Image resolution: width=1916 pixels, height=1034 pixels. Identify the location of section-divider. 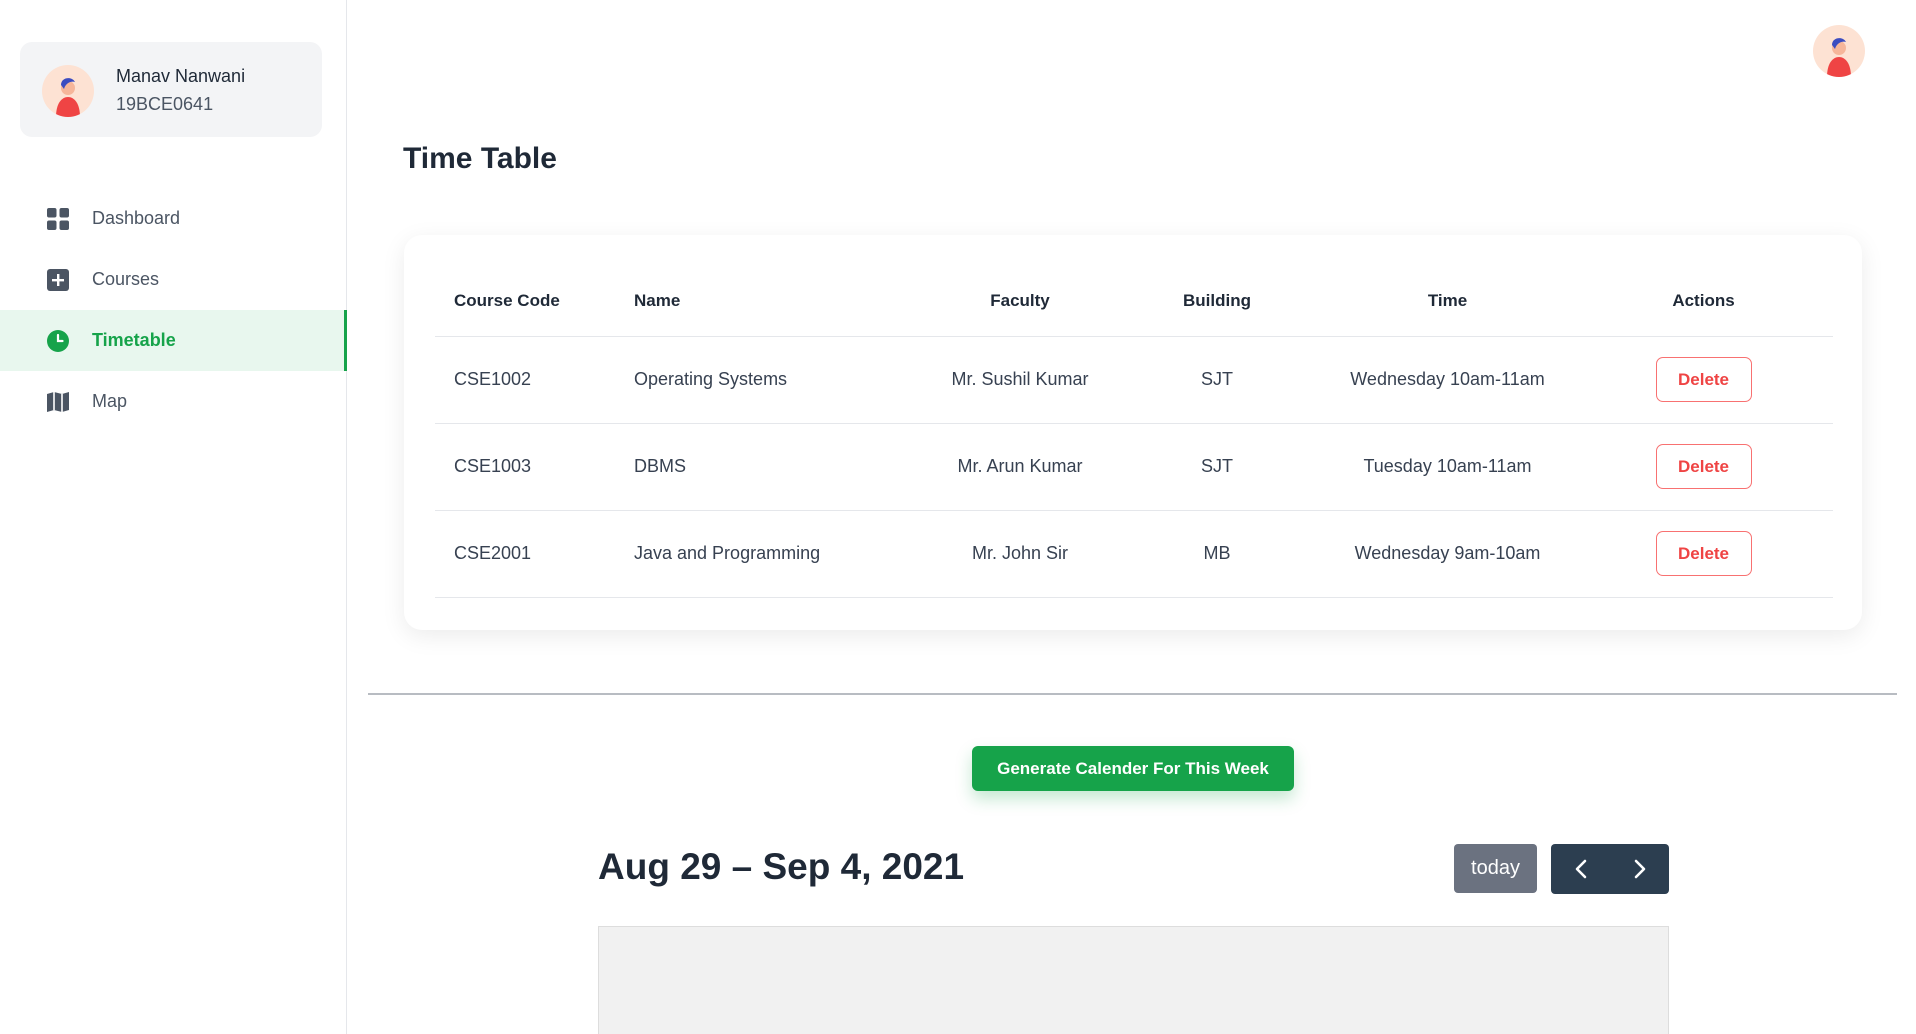
(1132, 694).